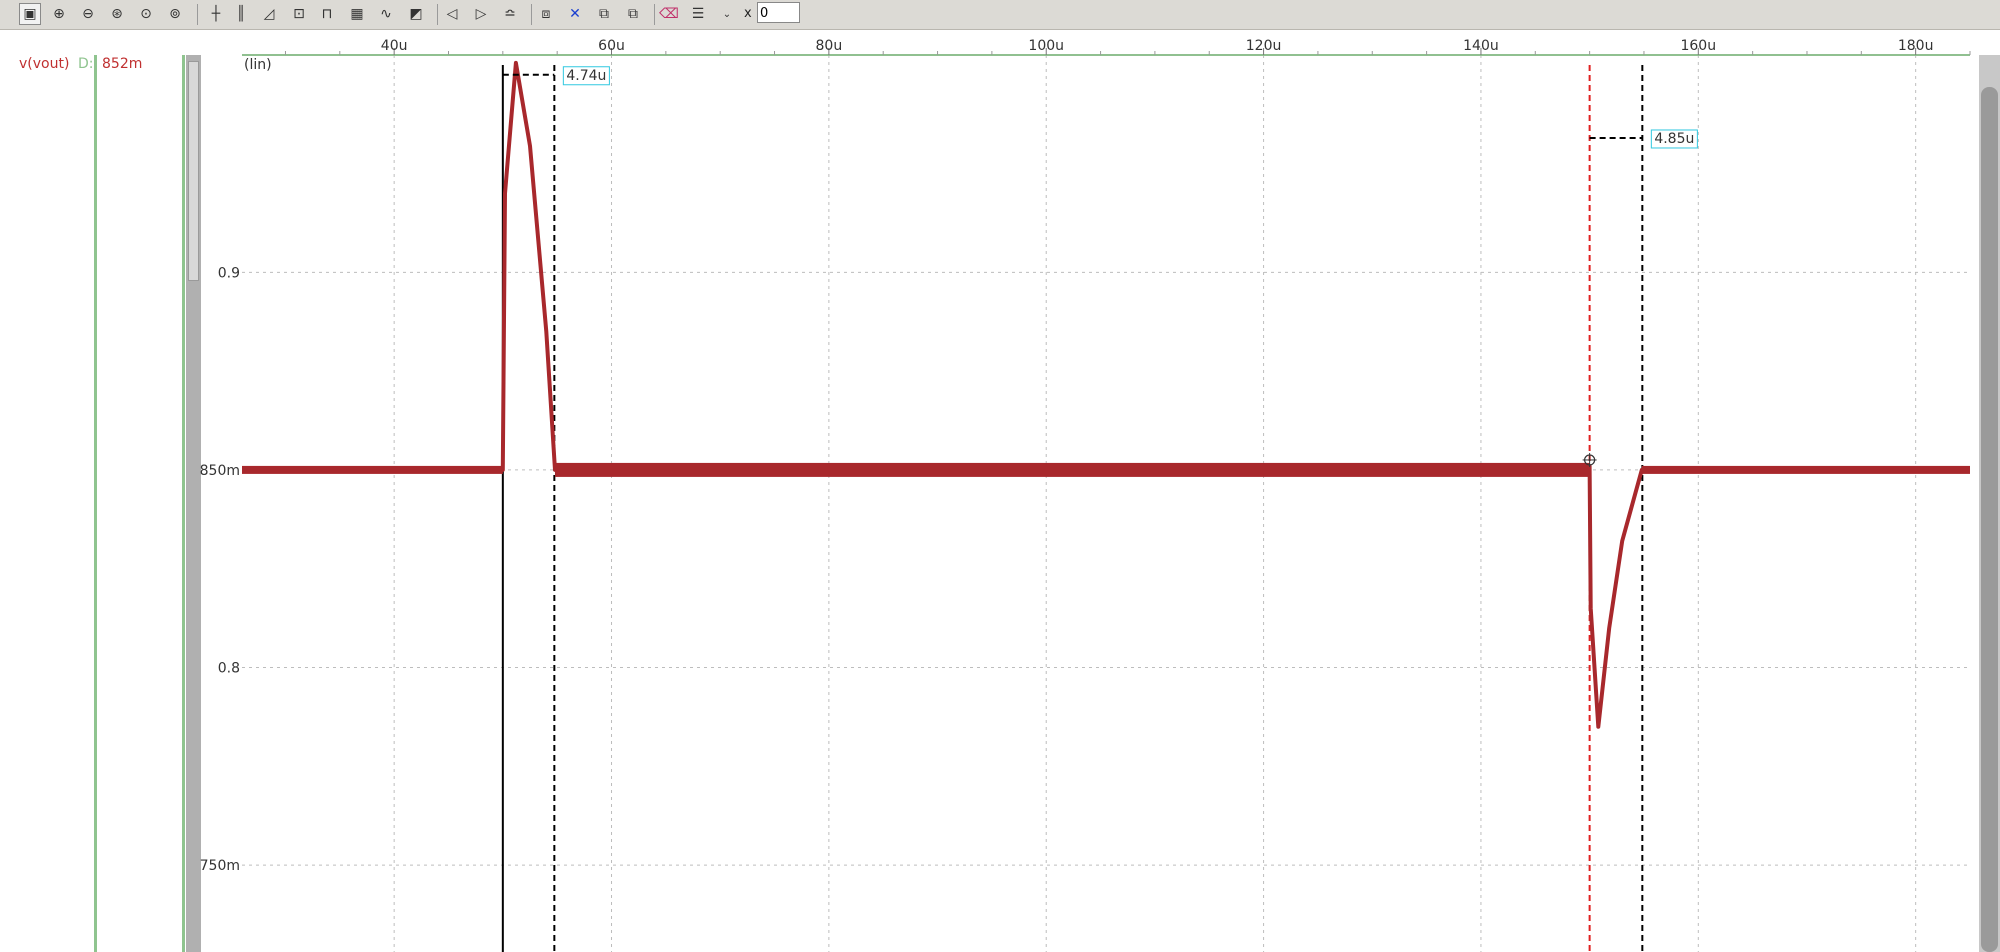 The width and height of the screenshot is (2000, 952). Describe the element at coordinates (510, 14) in the screenshot. I see `fft-icon: ≏` at that location.